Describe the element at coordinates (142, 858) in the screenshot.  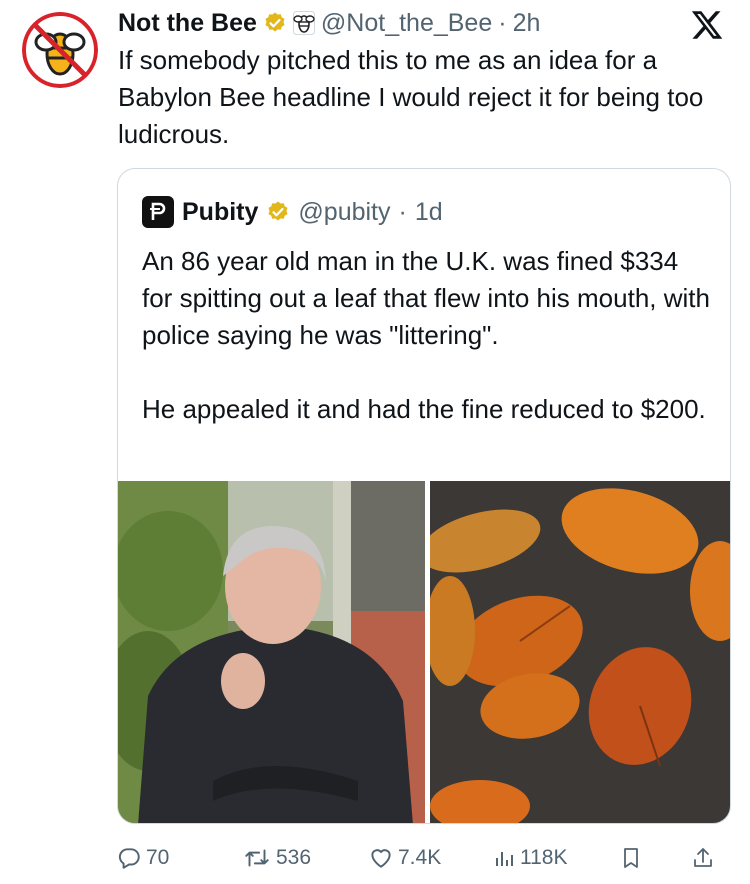
I see `reply-button: 70` at that location.